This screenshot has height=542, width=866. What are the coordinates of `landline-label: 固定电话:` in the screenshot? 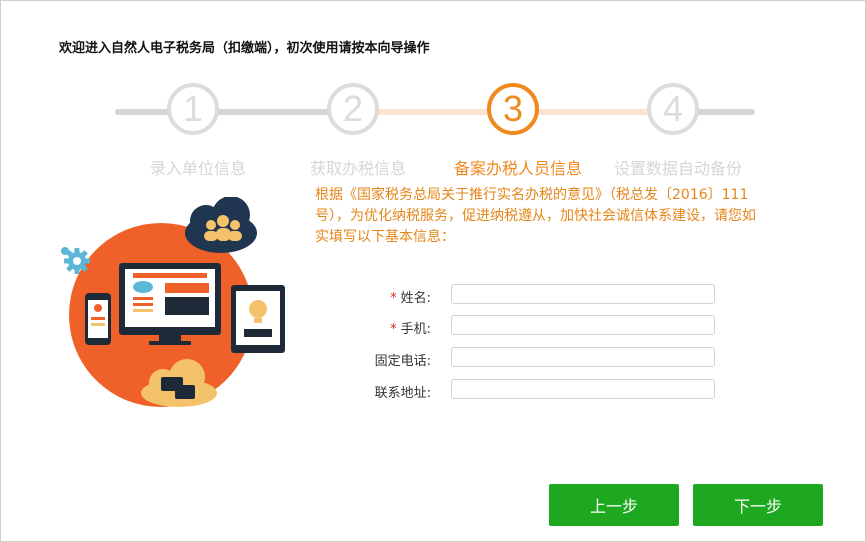 It's located at (402, 361).